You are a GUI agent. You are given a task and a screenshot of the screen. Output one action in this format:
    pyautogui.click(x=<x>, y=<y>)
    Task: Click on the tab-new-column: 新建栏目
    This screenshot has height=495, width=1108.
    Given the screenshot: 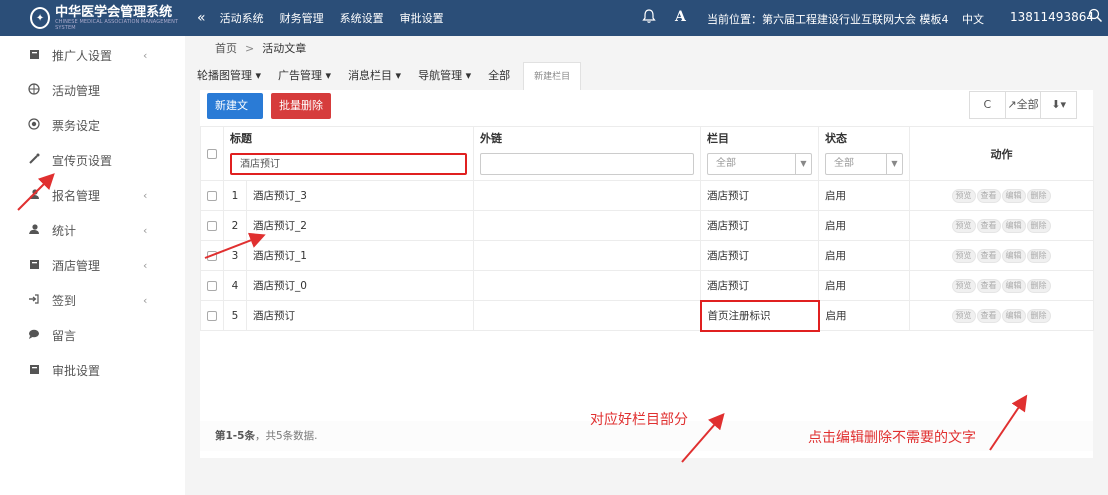 What is the action you would take?
    pyautogui.click(x=552, y=76)
    